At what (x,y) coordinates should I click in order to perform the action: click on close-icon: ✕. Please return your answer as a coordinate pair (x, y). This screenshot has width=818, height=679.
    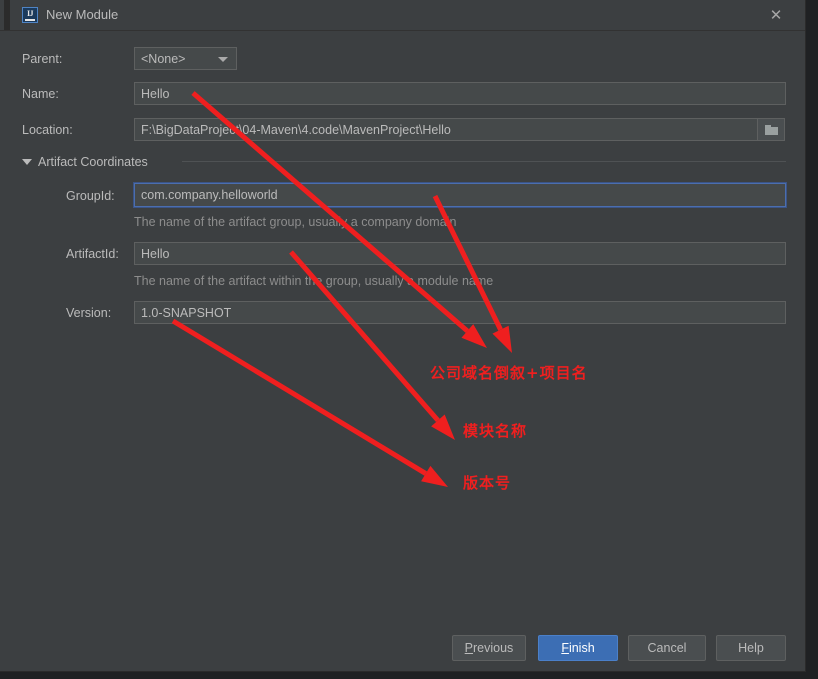
    Looking at the image, I should click on (776, 15).